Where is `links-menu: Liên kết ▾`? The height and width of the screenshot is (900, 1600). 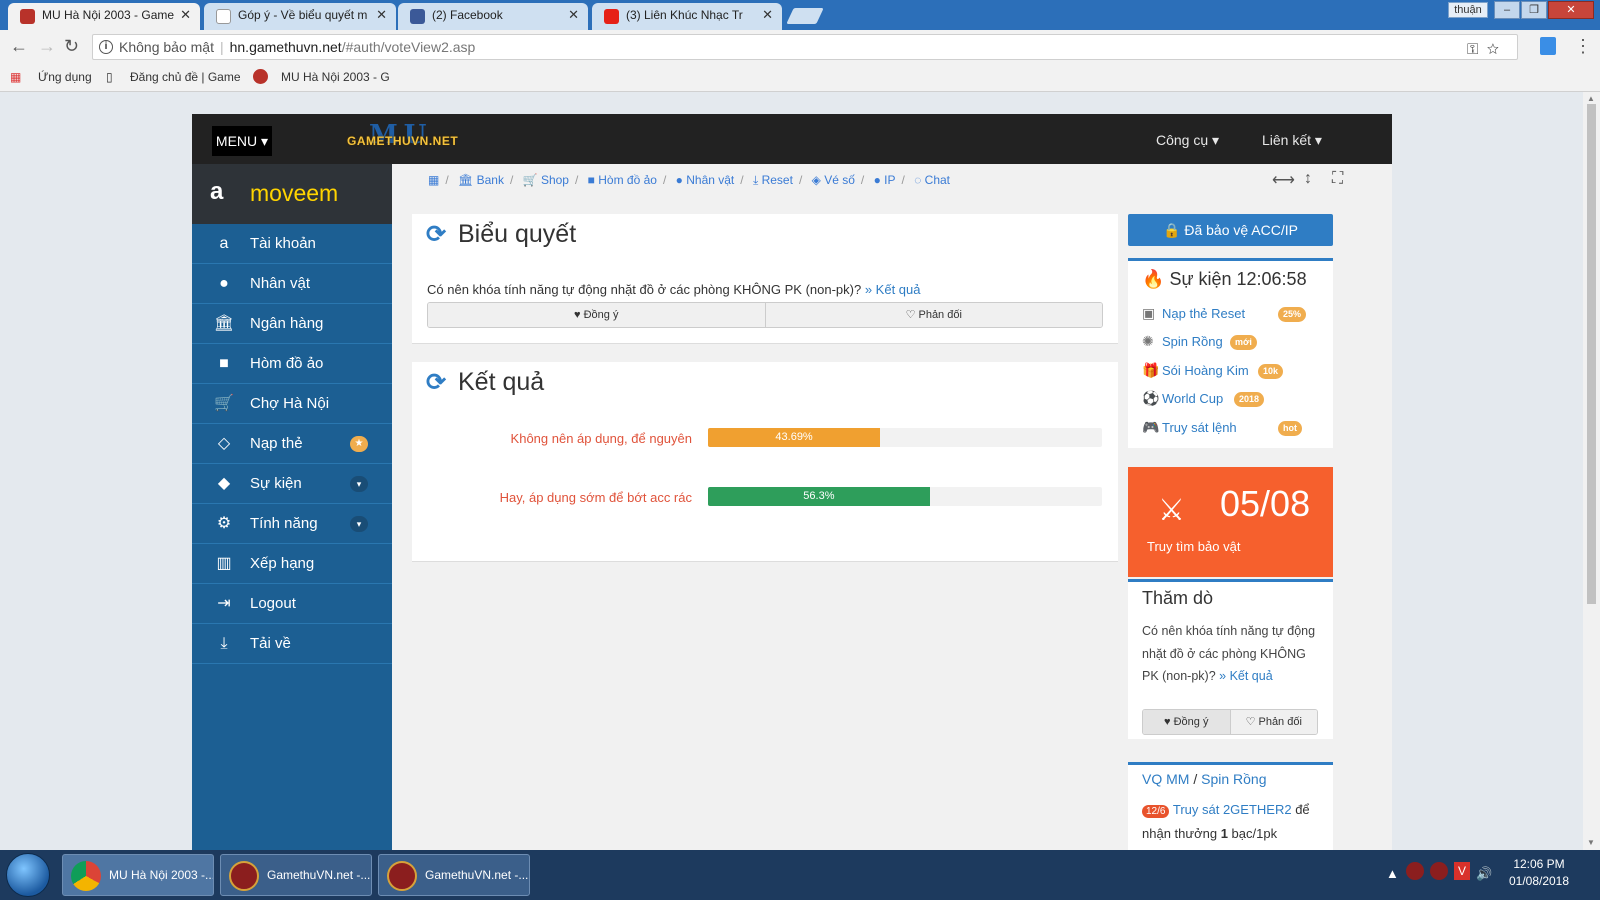 links-menu: Liên kết ▾ is located at coordinates (1292, 140).